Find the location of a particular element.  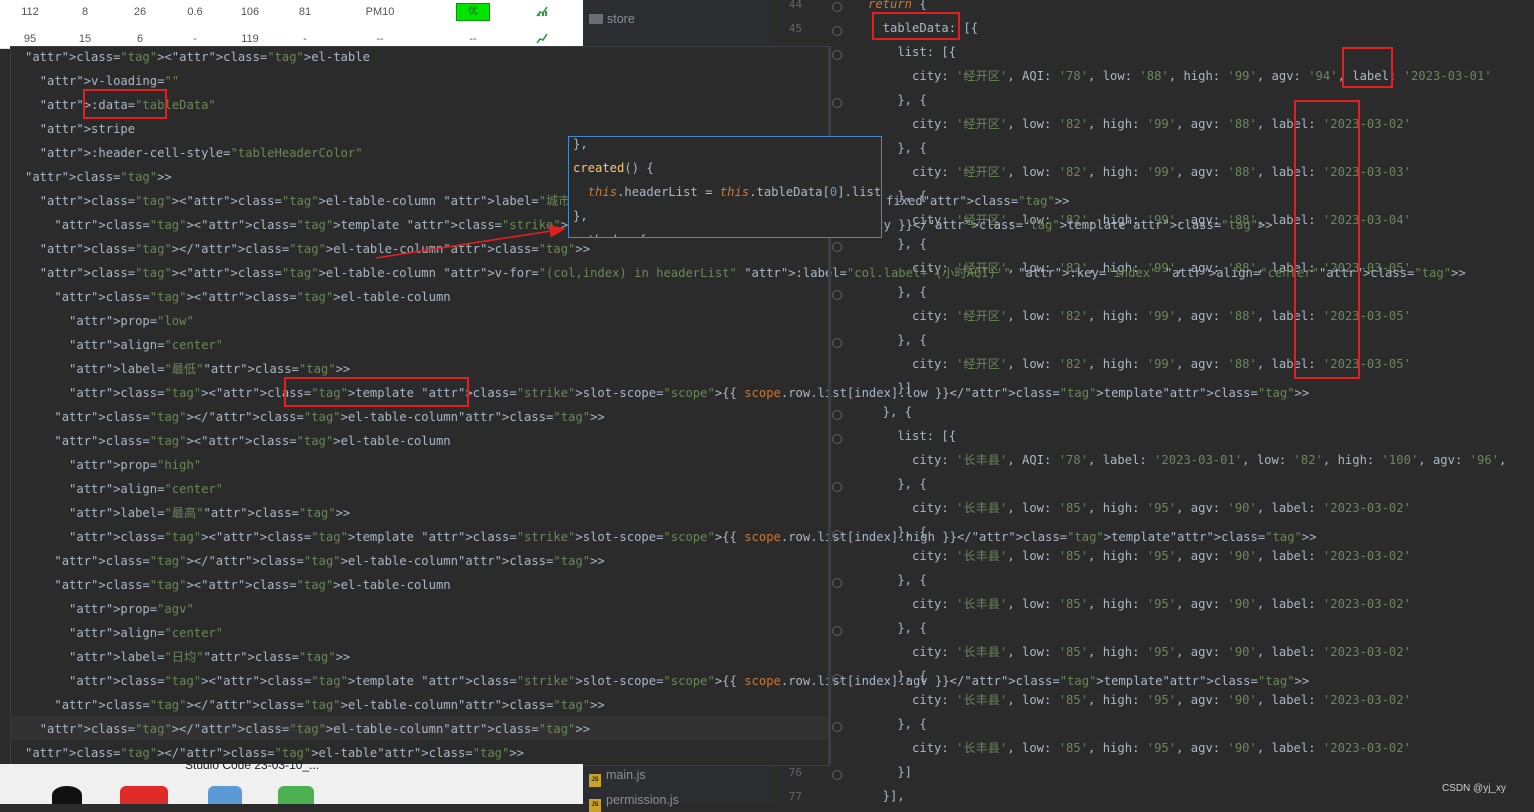

table-cell: 26 is located at coordinates (140, 12).